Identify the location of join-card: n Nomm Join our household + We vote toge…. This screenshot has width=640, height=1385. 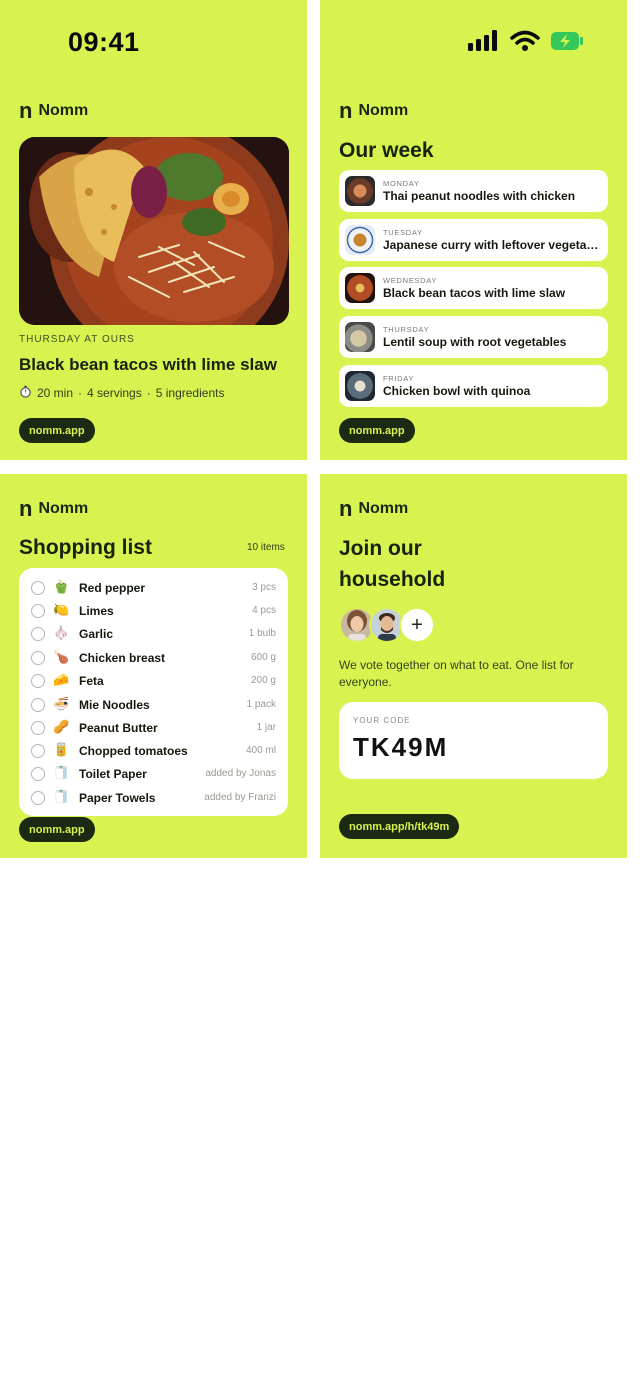
(473, 666).